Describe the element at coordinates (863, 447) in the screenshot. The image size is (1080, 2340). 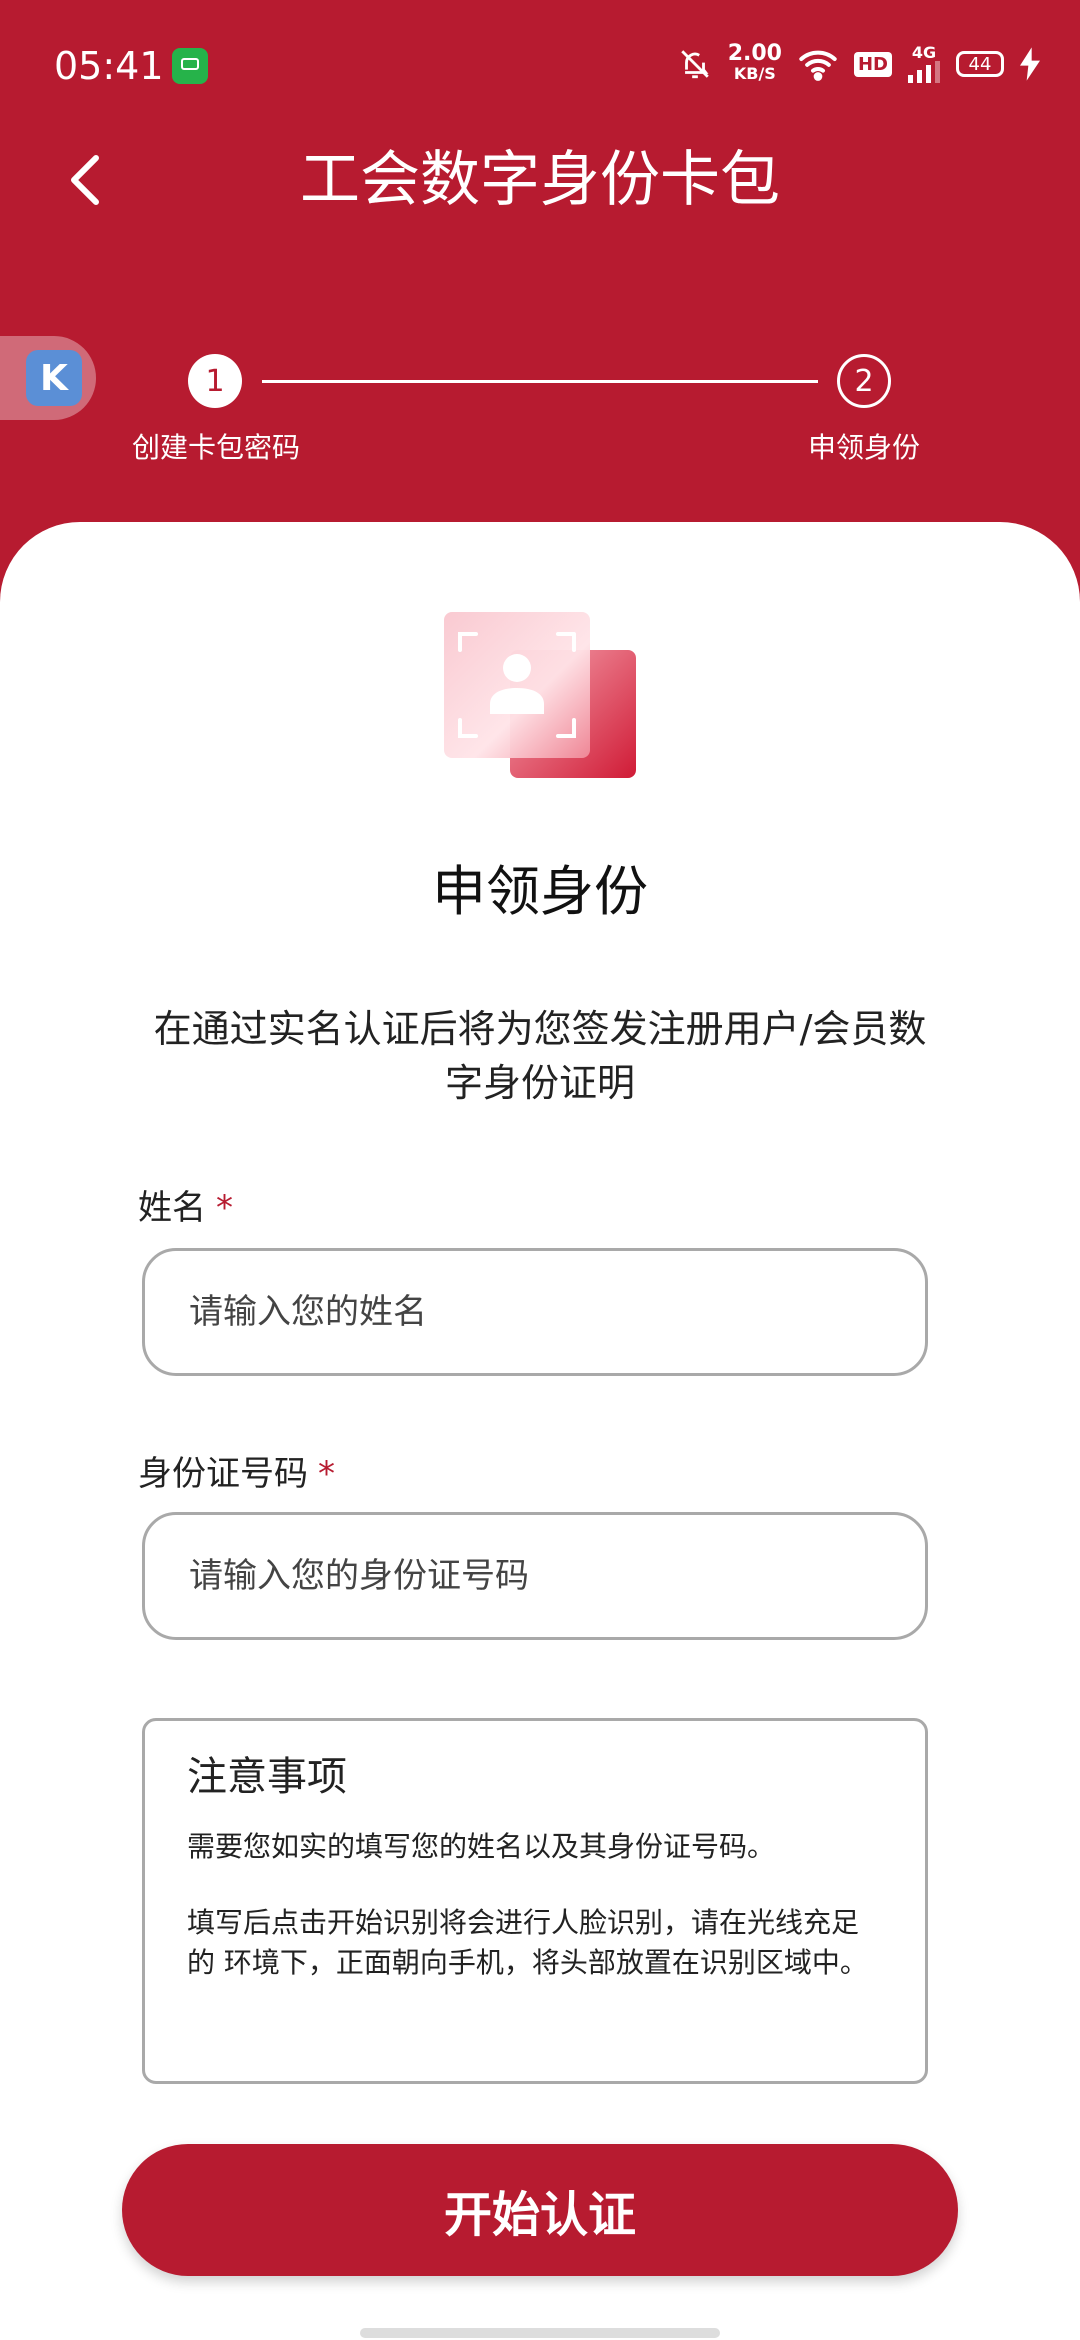
I see `step-2-label: 申领身份` at that location.